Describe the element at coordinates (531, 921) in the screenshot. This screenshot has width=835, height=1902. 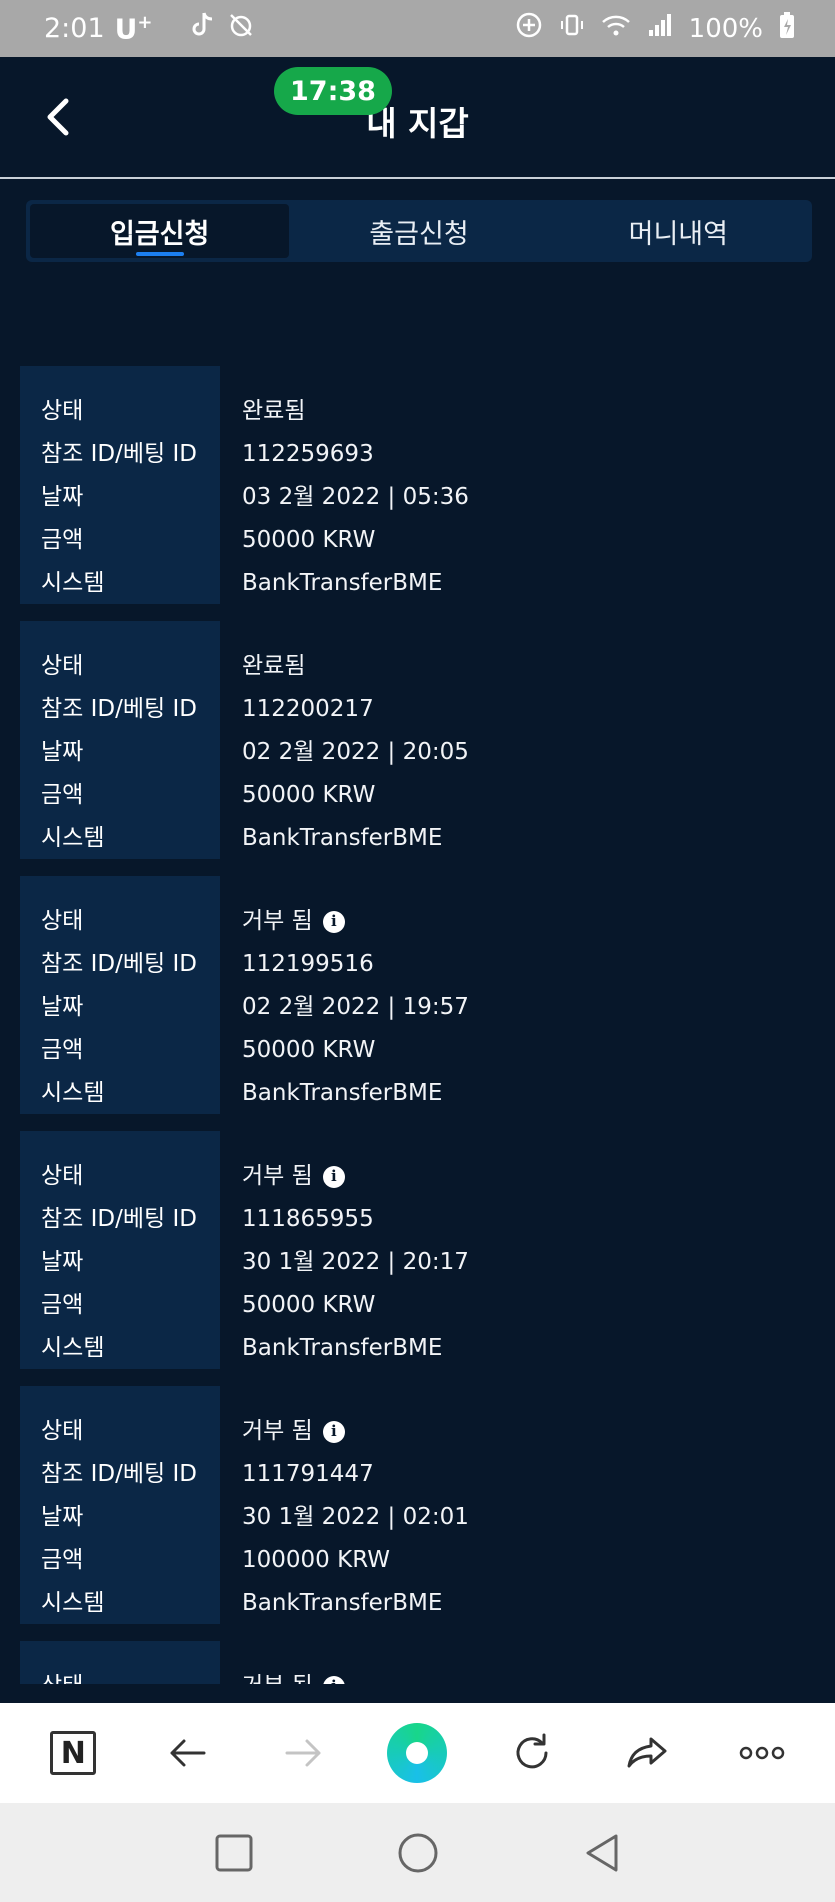
I see `value-status: 거부 됨 i` at that location.